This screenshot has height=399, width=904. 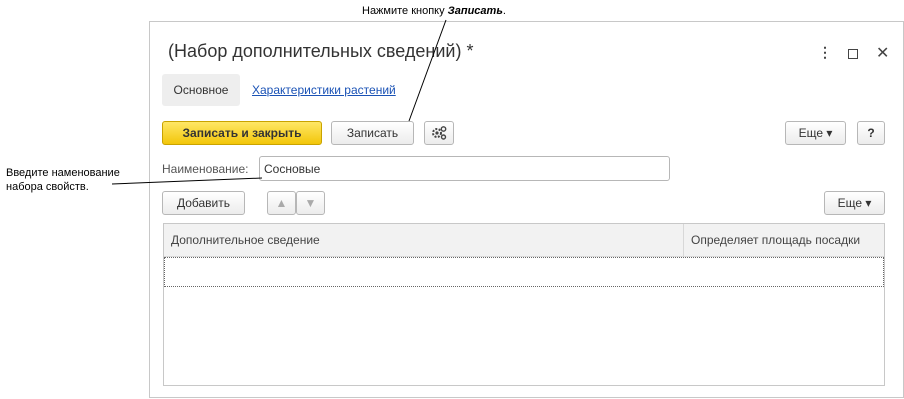 What do you see at coordinates (784, 240) in the screenshot?
I see `column-header-defines-area: Определяет площадь посадки` at bounding box center [784, 240].